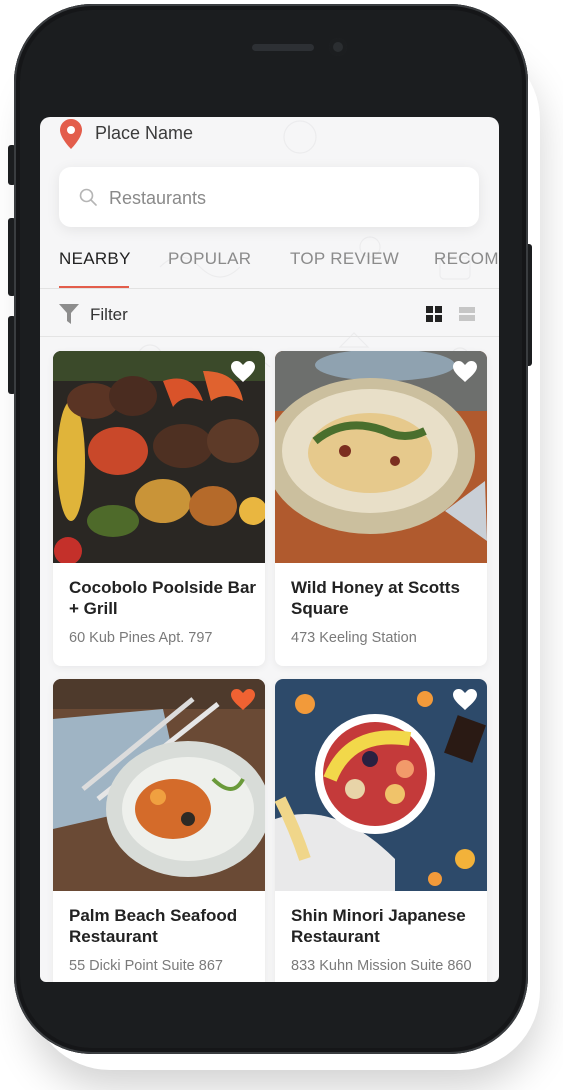  What do you see at coordinates (269, 336) in the screenshot?
I see `filter-divider` at bounding box center [269, 336].